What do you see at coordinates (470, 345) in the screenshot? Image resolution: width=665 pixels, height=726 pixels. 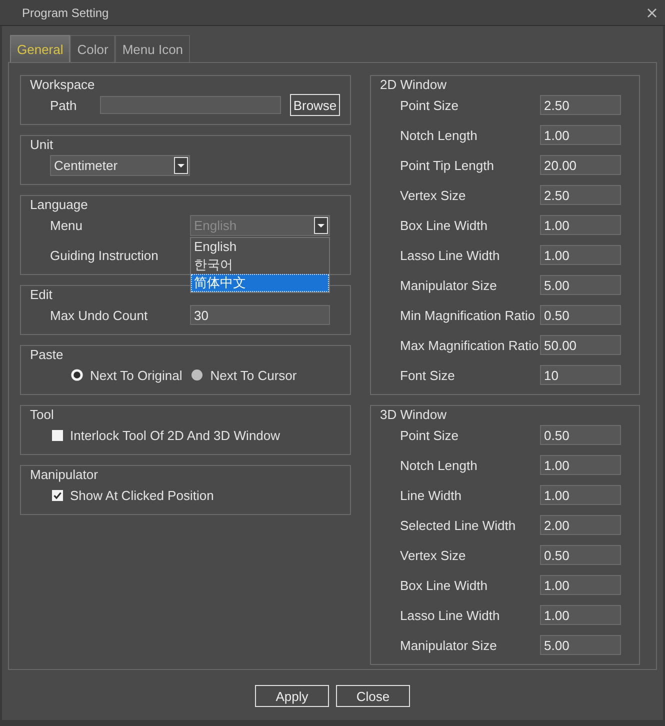 I see `field-label: Max Magnification Ratio` at bounding box center [470, 345].